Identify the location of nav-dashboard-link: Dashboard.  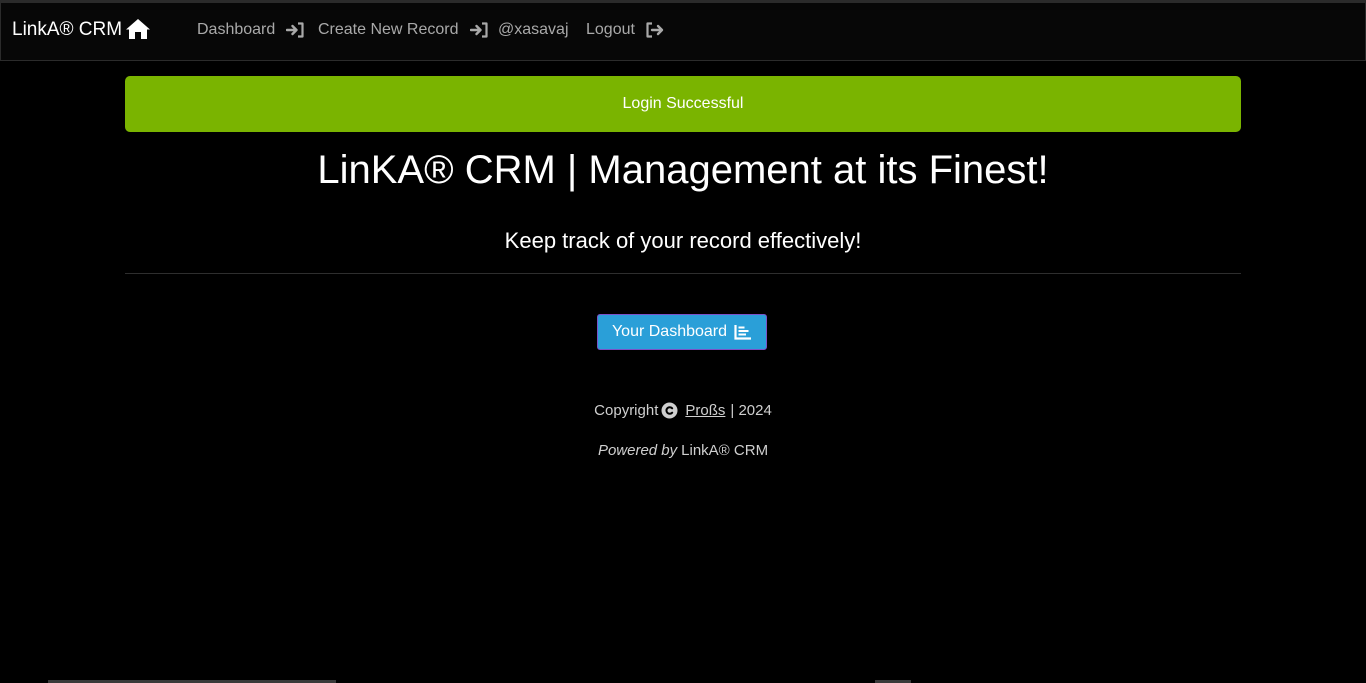
(250, 30).